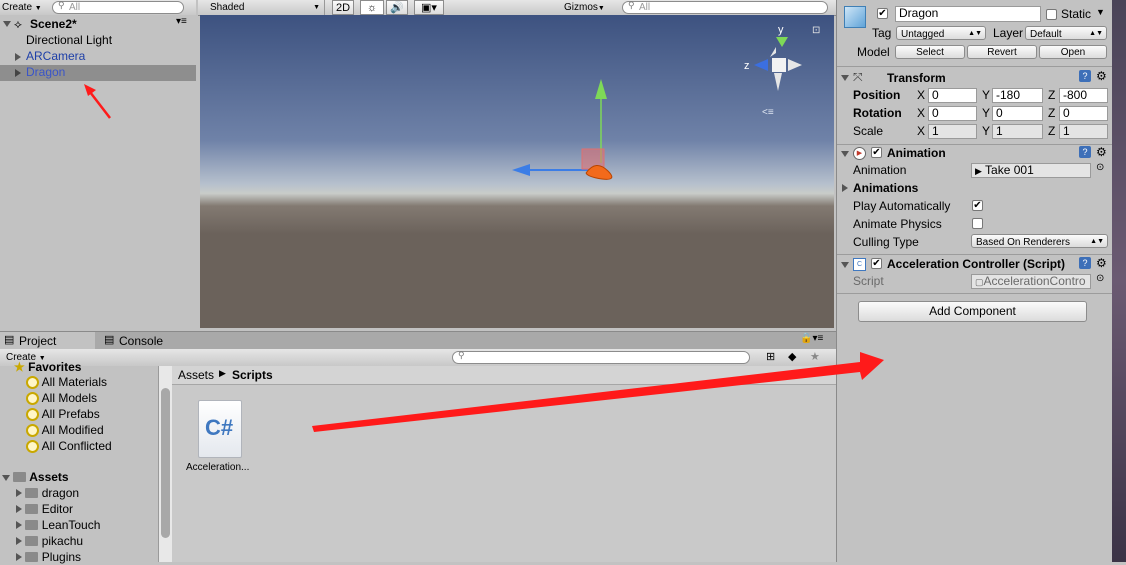  Describe the element at coordinates (598, 392) in the screenshot. I see `annotation-arrow-add-component` at that location.